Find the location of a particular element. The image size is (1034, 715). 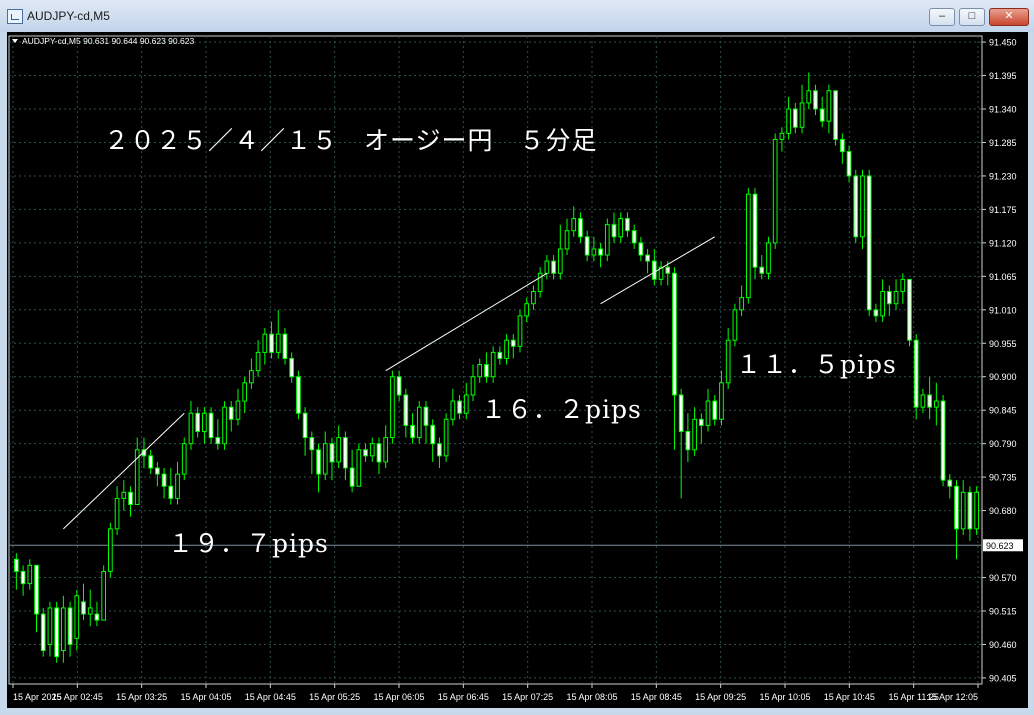

x-tick-label: 15 Apr 03:25 is located at coordinates (141, 697).